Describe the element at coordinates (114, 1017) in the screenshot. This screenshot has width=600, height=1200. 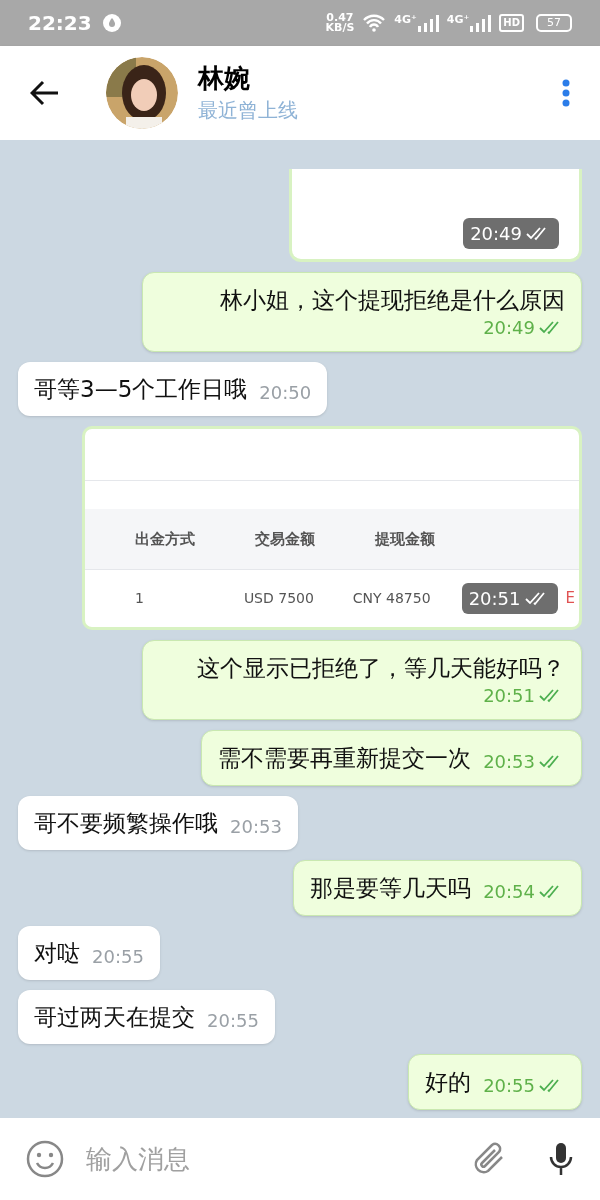
I see `message-text: 哥过两天在提交` at that location.